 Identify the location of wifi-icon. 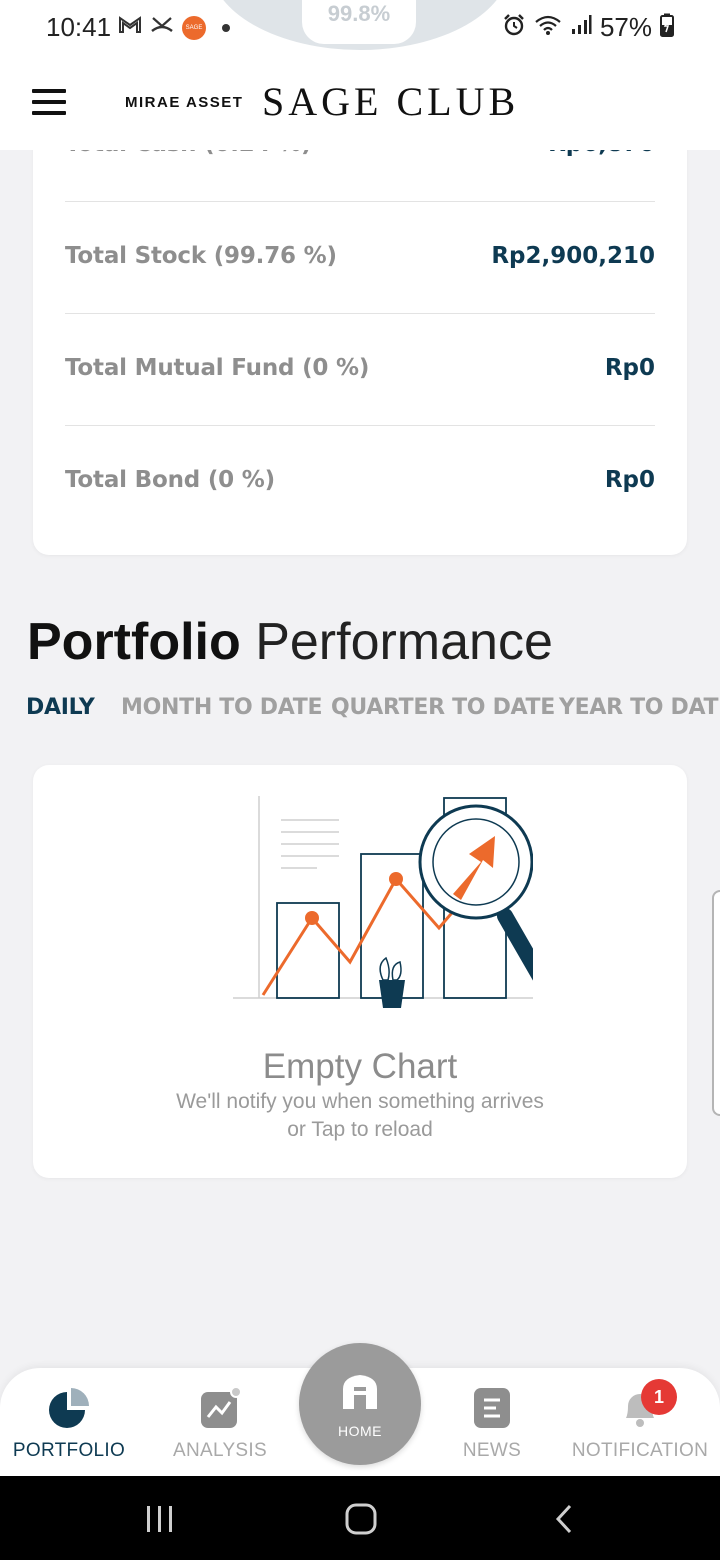
(548, 27).